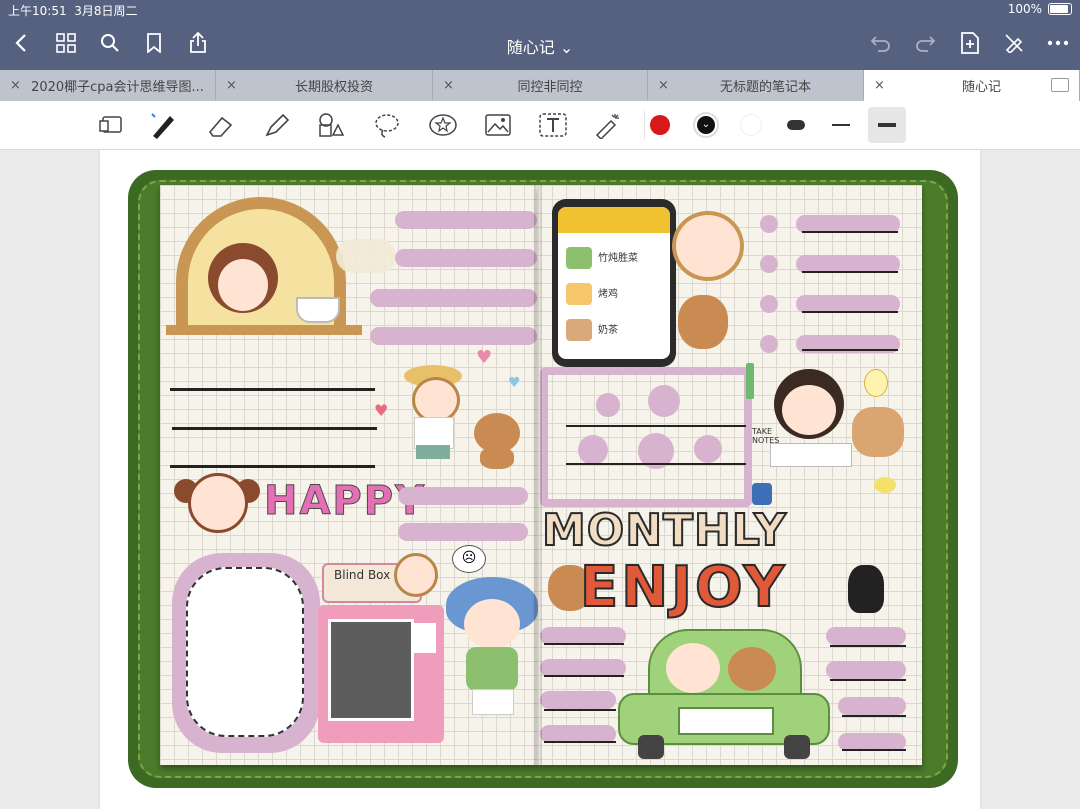  I want to click on tool-bar: ⌄, so click(540, 125).